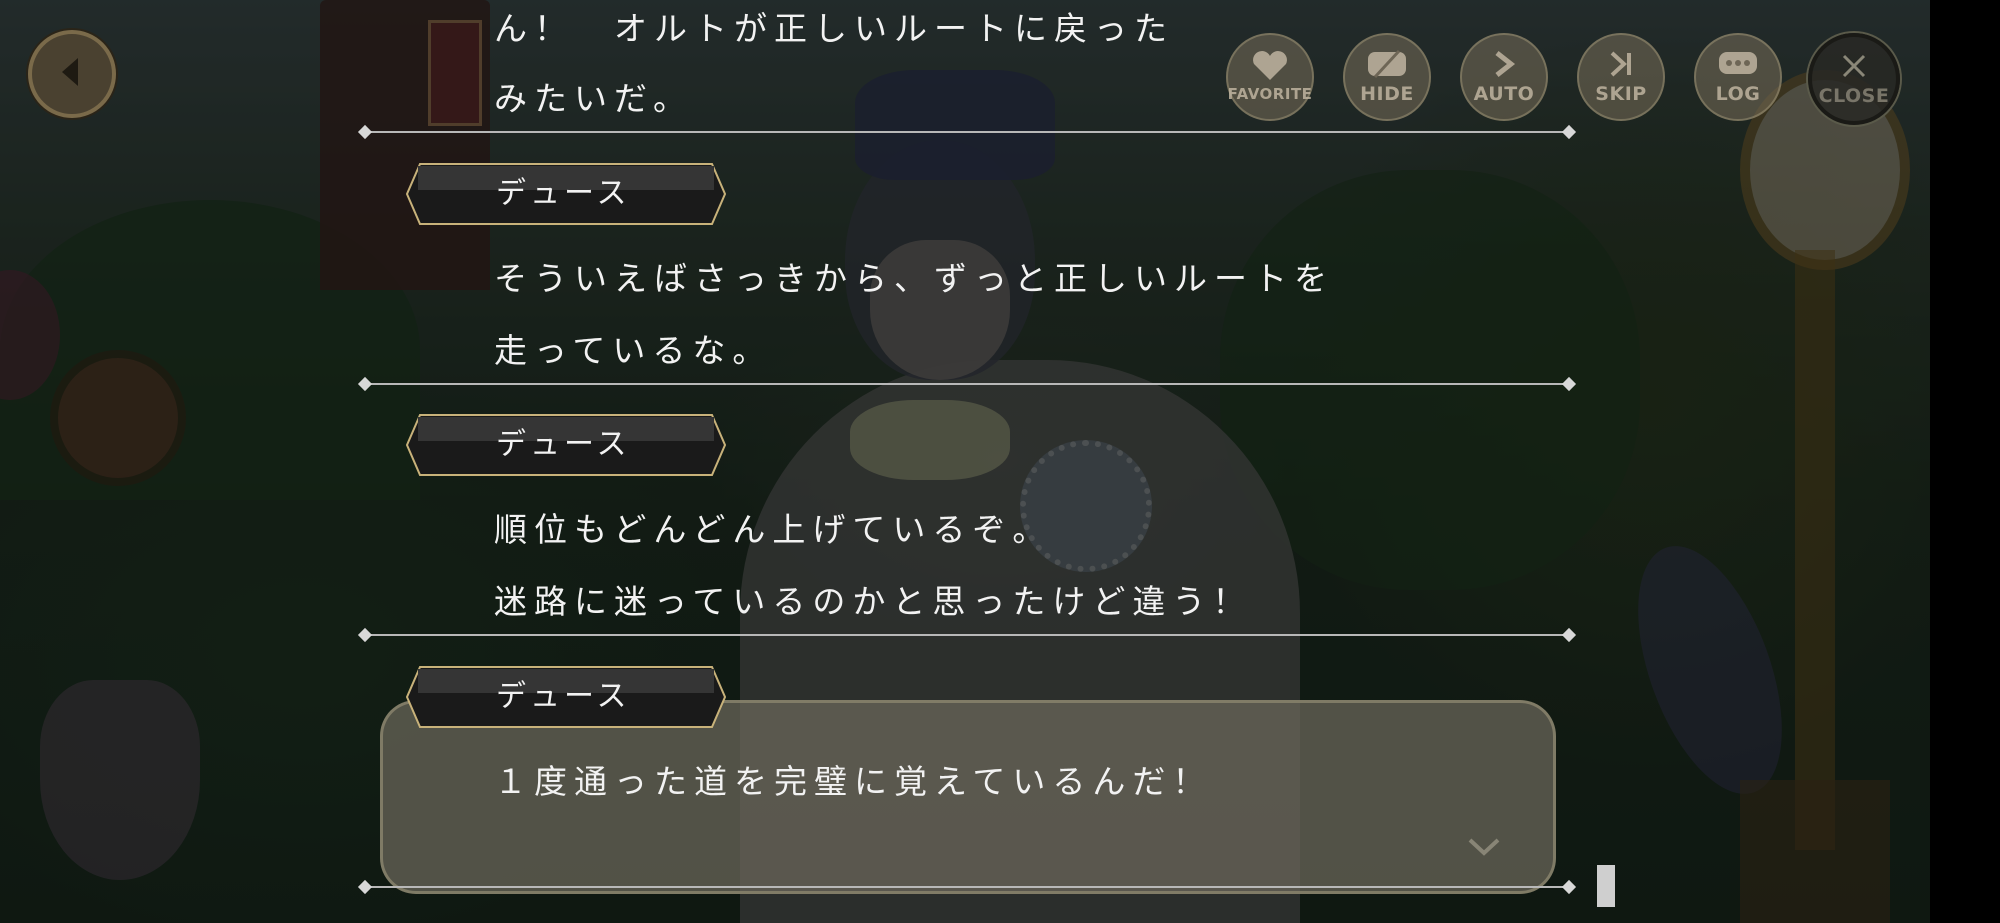 This screenshot has width=2000, height=923. Describe the element at coordinates (1504, 94) in the screenshot. I see `auto-label: AUTO` at that location.